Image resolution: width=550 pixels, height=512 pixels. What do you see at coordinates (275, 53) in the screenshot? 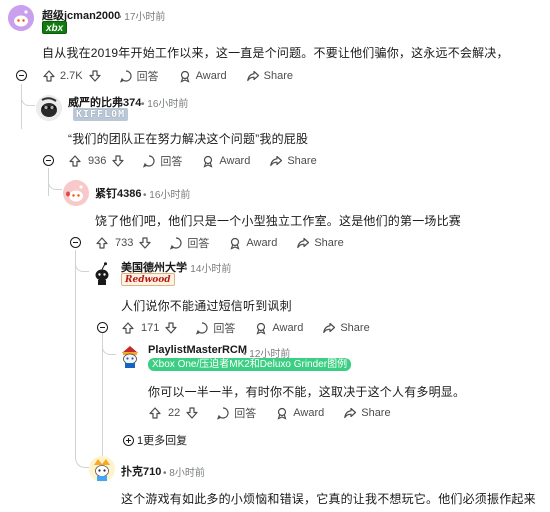
I see `comment-body: 自从我在2019年开始工作以来，这一直是个问题。不要让他们骗你，这永远不会解决，` at bounding box center [275, 53].